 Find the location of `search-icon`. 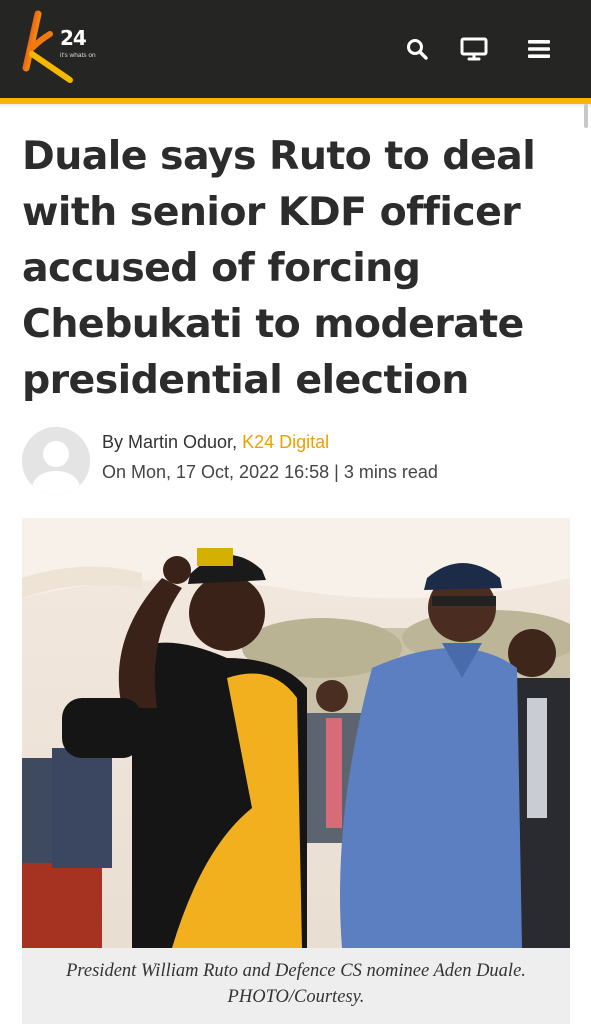

search-icon is located at coordinates (417, 49).